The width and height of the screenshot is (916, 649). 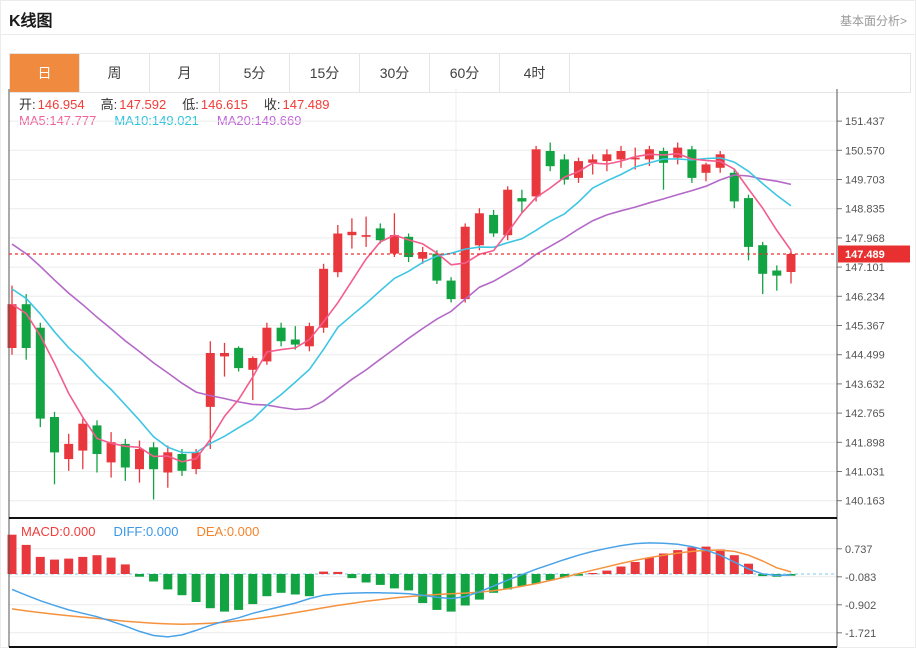 I want to click on svg-text: 148.835, so click(x=865, y=210).